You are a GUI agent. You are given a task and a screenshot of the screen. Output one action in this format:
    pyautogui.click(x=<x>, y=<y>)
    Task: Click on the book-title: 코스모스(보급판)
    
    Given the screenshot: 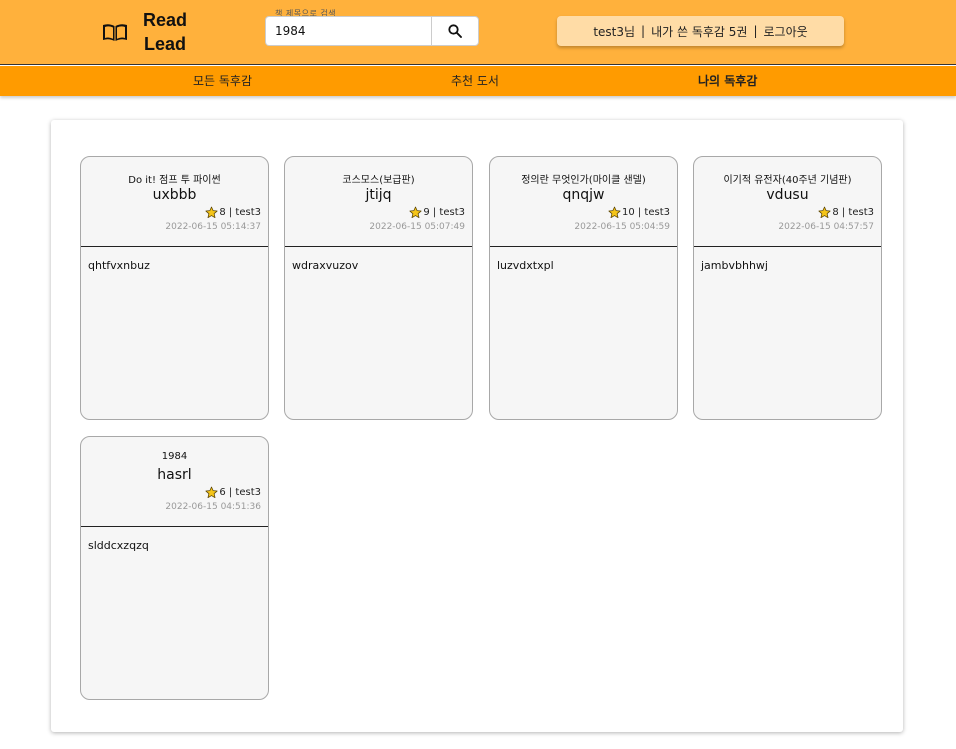 What is the action you would take?
    pyautogui.click(x=378, y=180)
    